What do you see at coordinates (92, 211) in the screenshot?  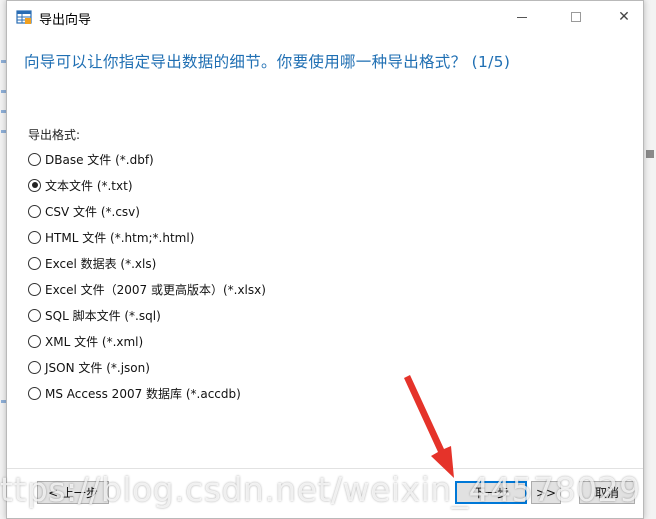 I see `export-format-option-label: CSV 文件 (*.csv)` at bounding box center [92, 211].